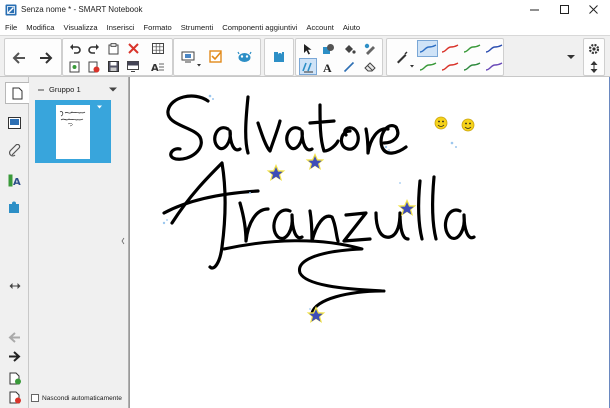  What do you see at coordinates (75, 66) in the screenshot?
I see `screen-capture-button` at bounding box center [75, 66].